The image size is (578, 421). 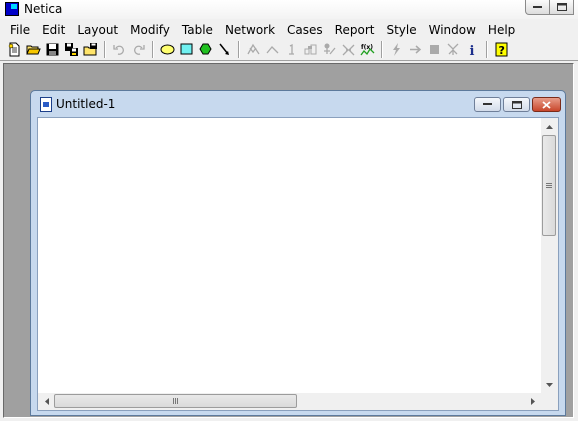 I want to click on remove-finding-button, so click(x=329, y=50).